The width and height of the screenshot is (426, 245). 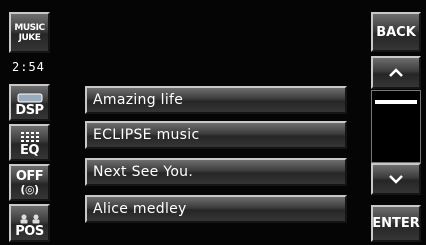 I want to click on equalizer-icon, so click(x=29, y=137).